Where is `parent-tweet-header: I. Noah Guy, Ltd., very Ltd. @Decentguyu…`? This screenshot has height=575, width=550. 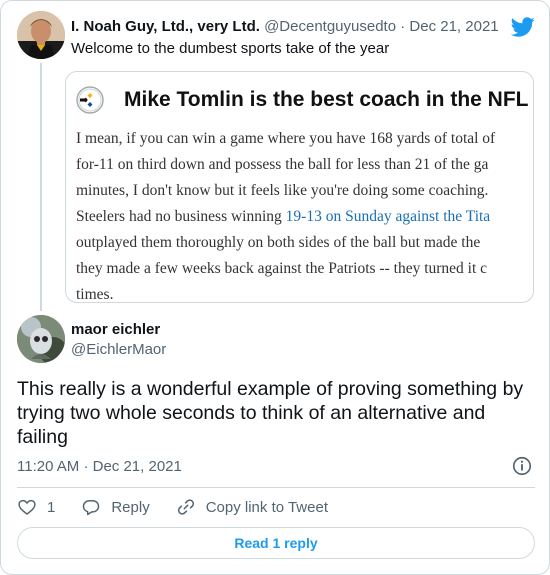
parent-tweet-header: I. Noah Guy, Ltd., very Ltd. @Decentguyu… is located at coordinates (285, 27).